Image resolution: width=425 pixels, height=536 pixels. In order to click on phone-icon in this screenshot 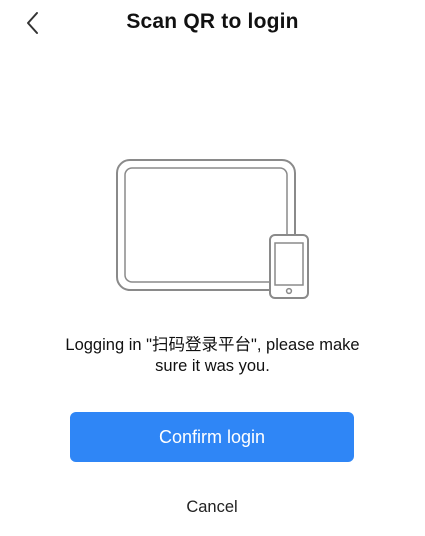, I will do `click(289, 266)`.